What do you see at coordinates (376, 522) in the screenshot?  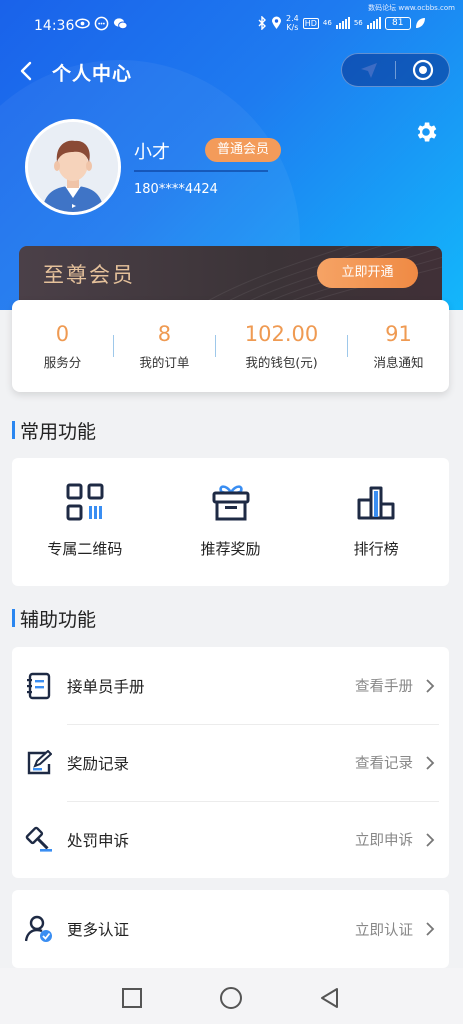 I see `leaderboard-button: 排行榜` at bounding box center [376, 522].